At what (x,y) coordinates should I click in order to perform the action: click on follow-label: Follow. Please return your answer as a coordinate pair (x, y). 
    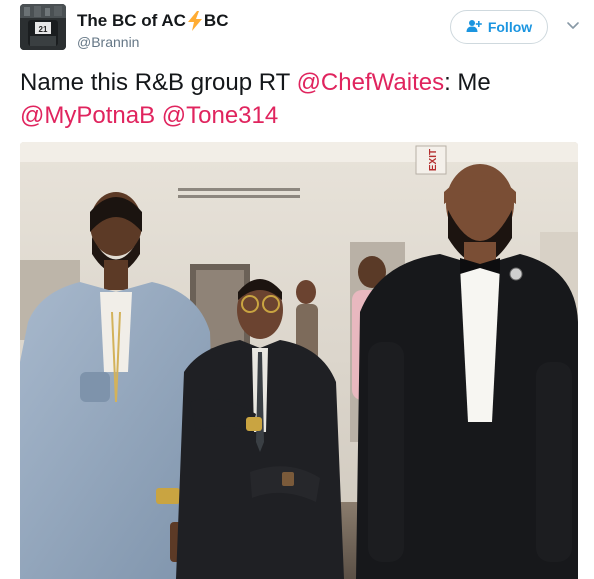
    Looking at the image, I should click on (510, 27).